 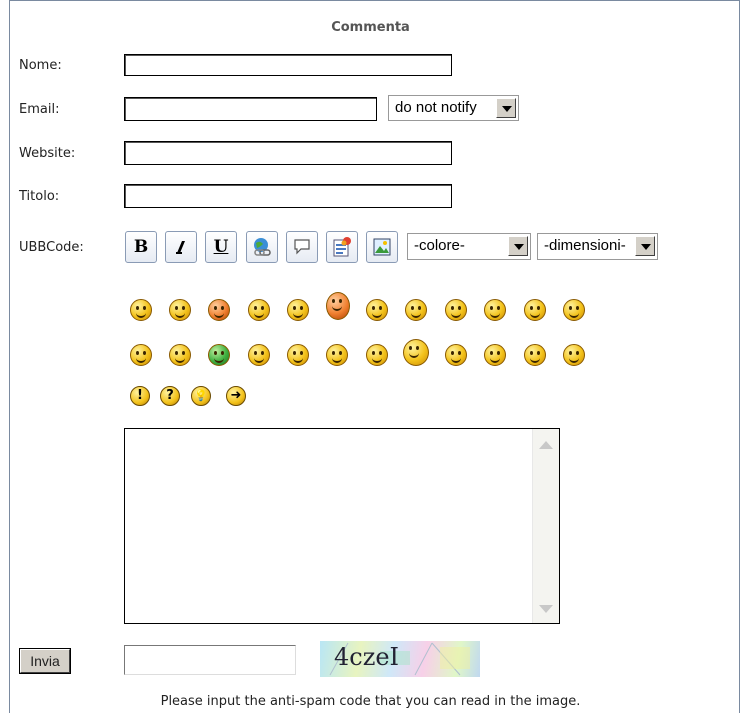 I want to click on scroll-up-icon, so click(x=546, y=445).